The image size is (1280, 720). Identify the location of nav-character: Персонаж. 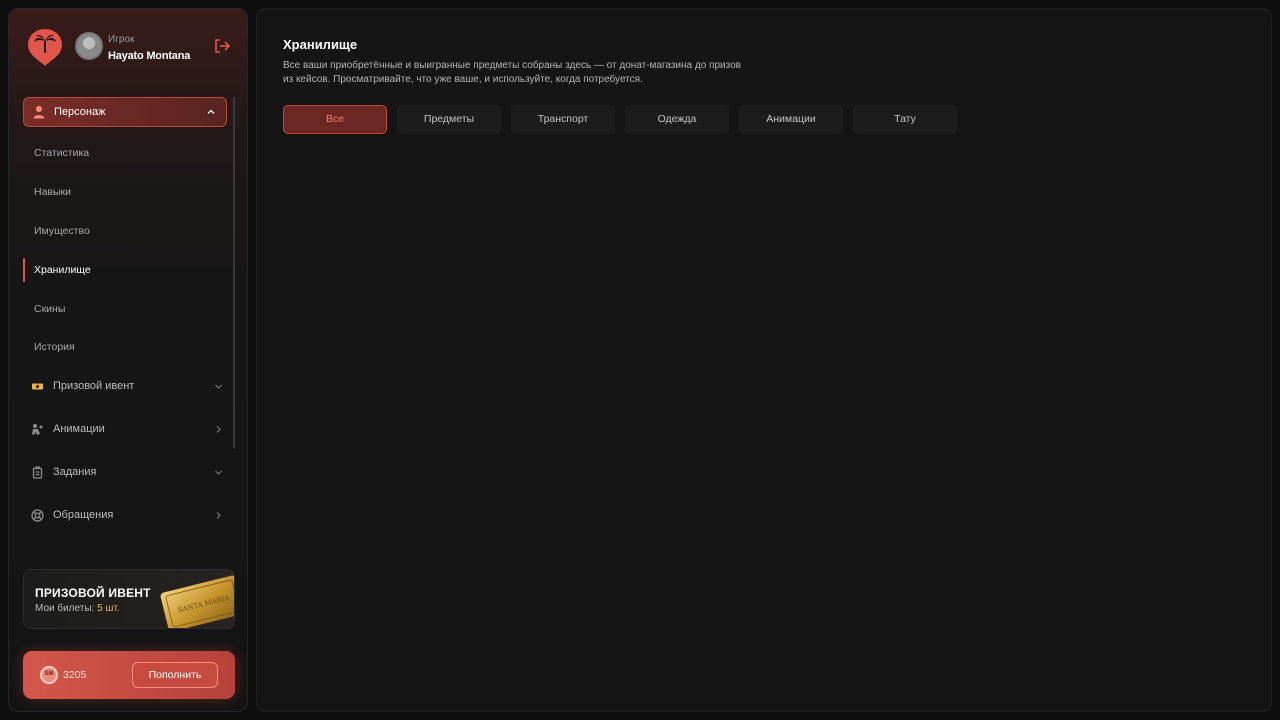
(125, 112).